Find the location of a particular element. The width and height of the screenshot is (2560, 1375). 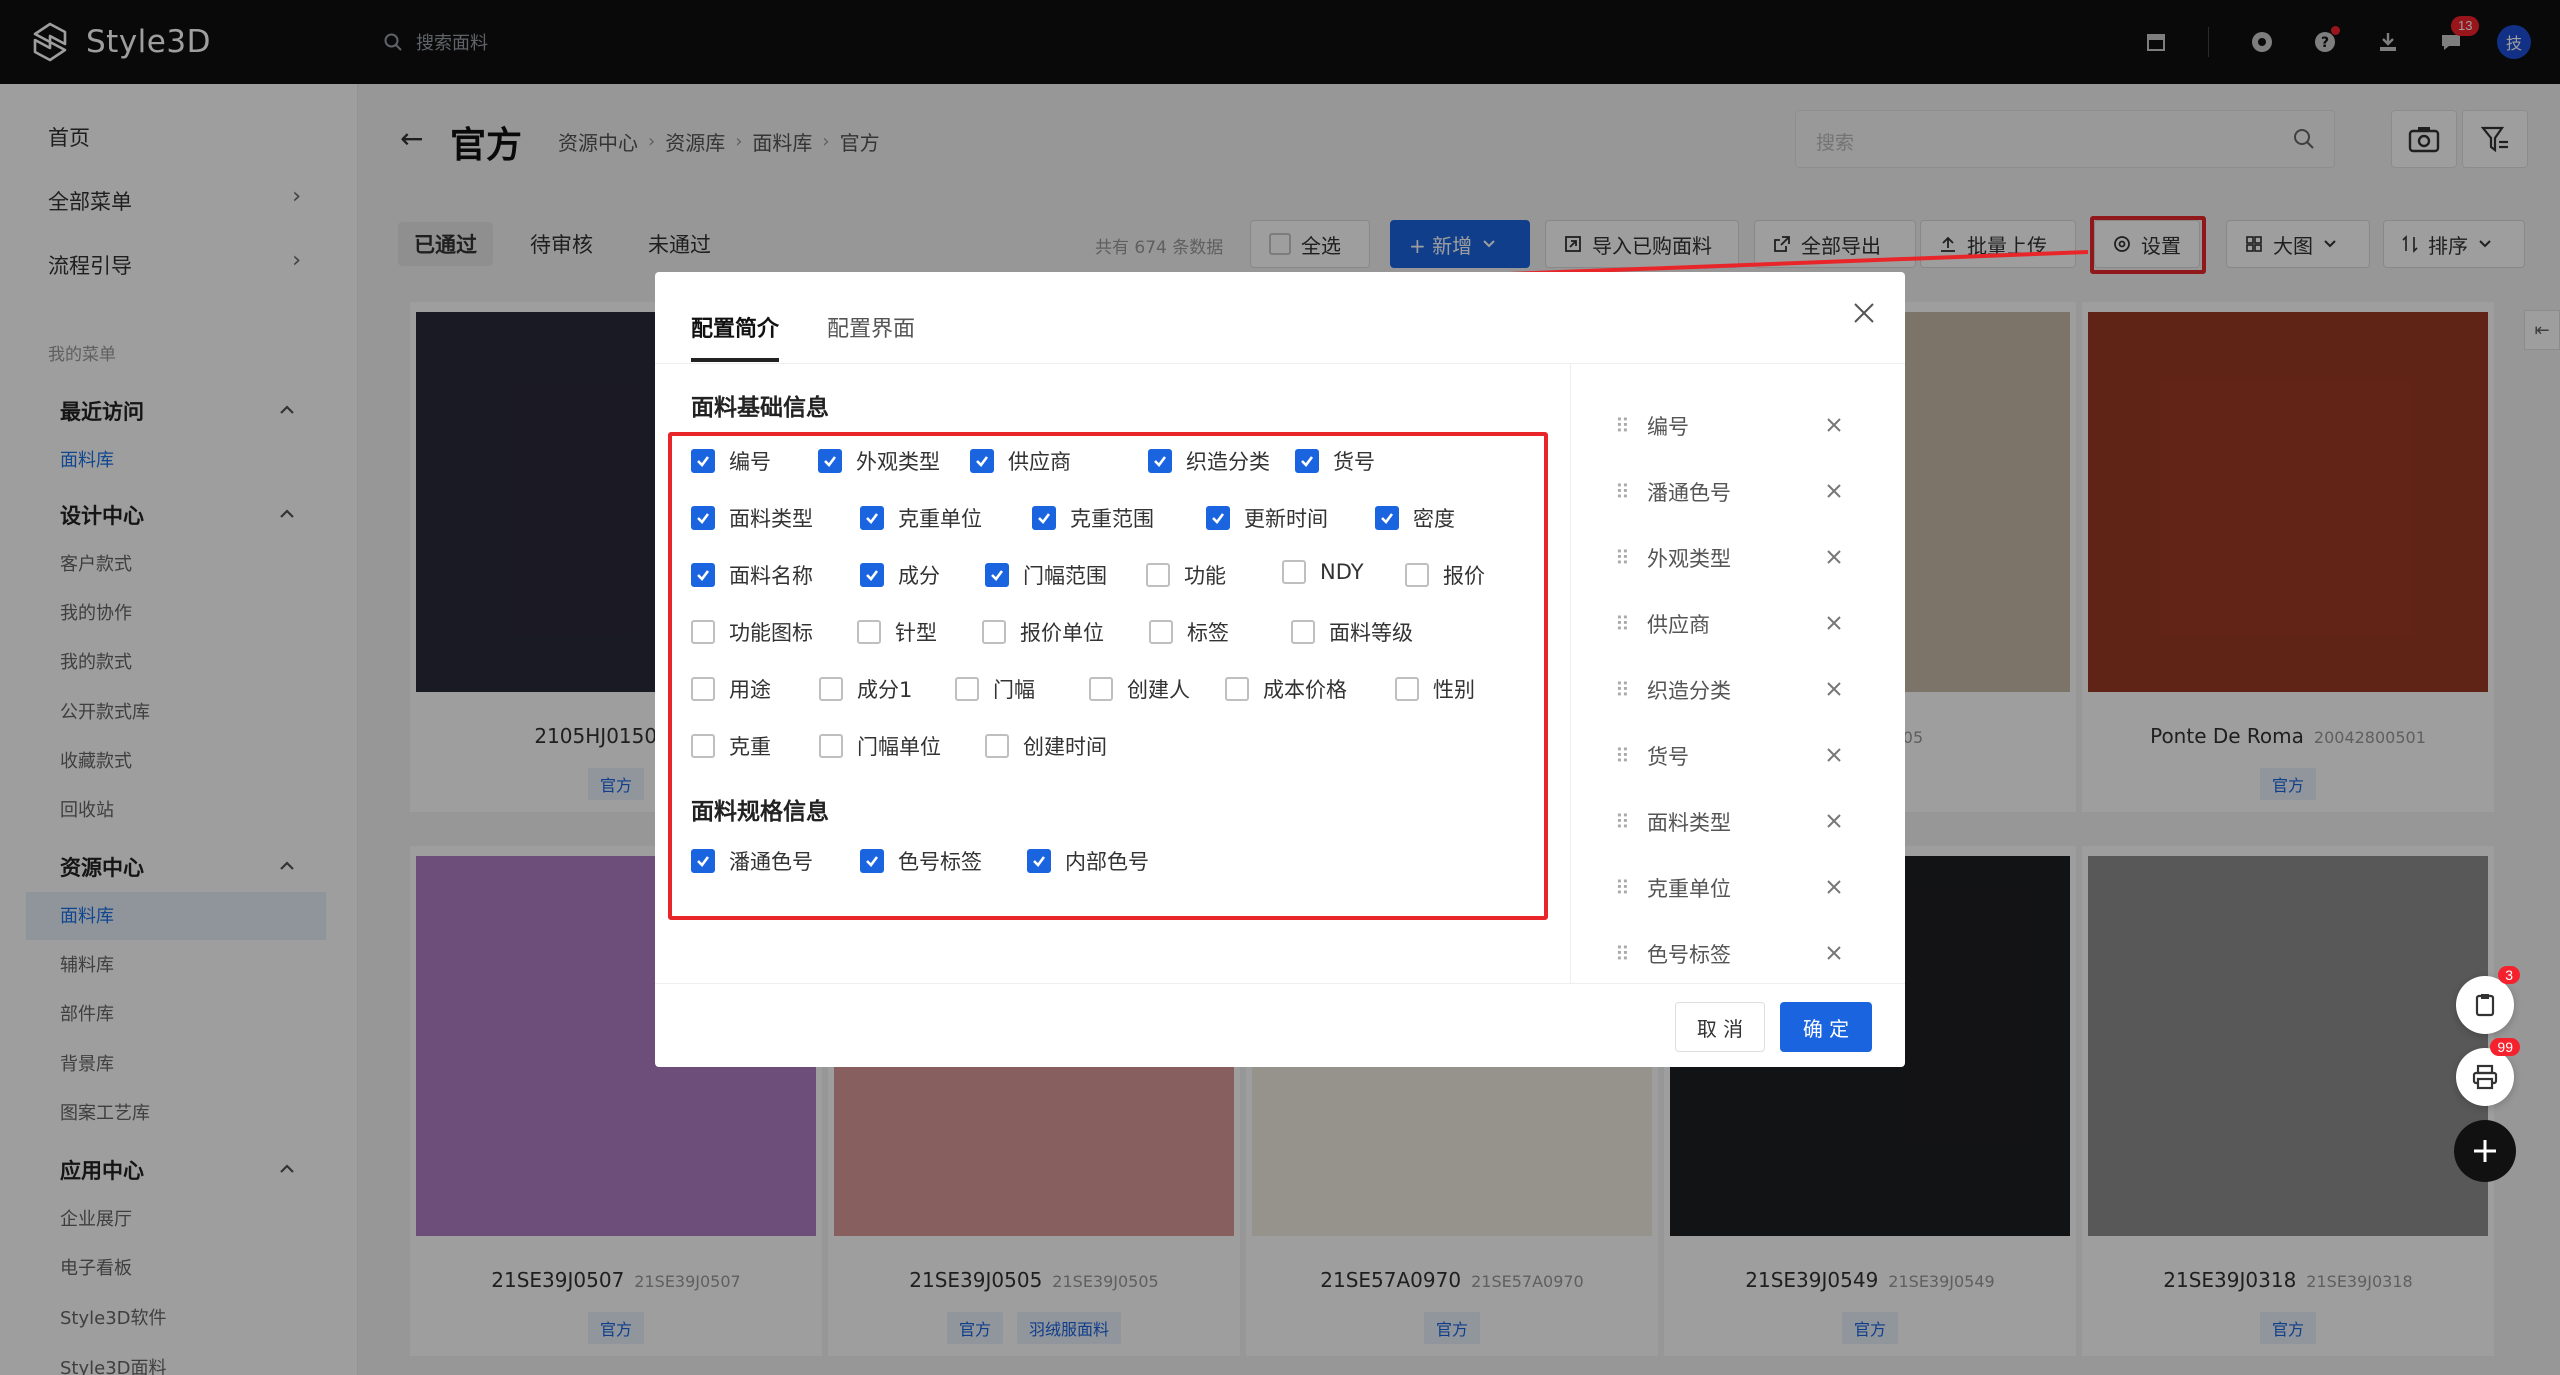

cart-button: 3 is located at coordinates (2488, 1000).